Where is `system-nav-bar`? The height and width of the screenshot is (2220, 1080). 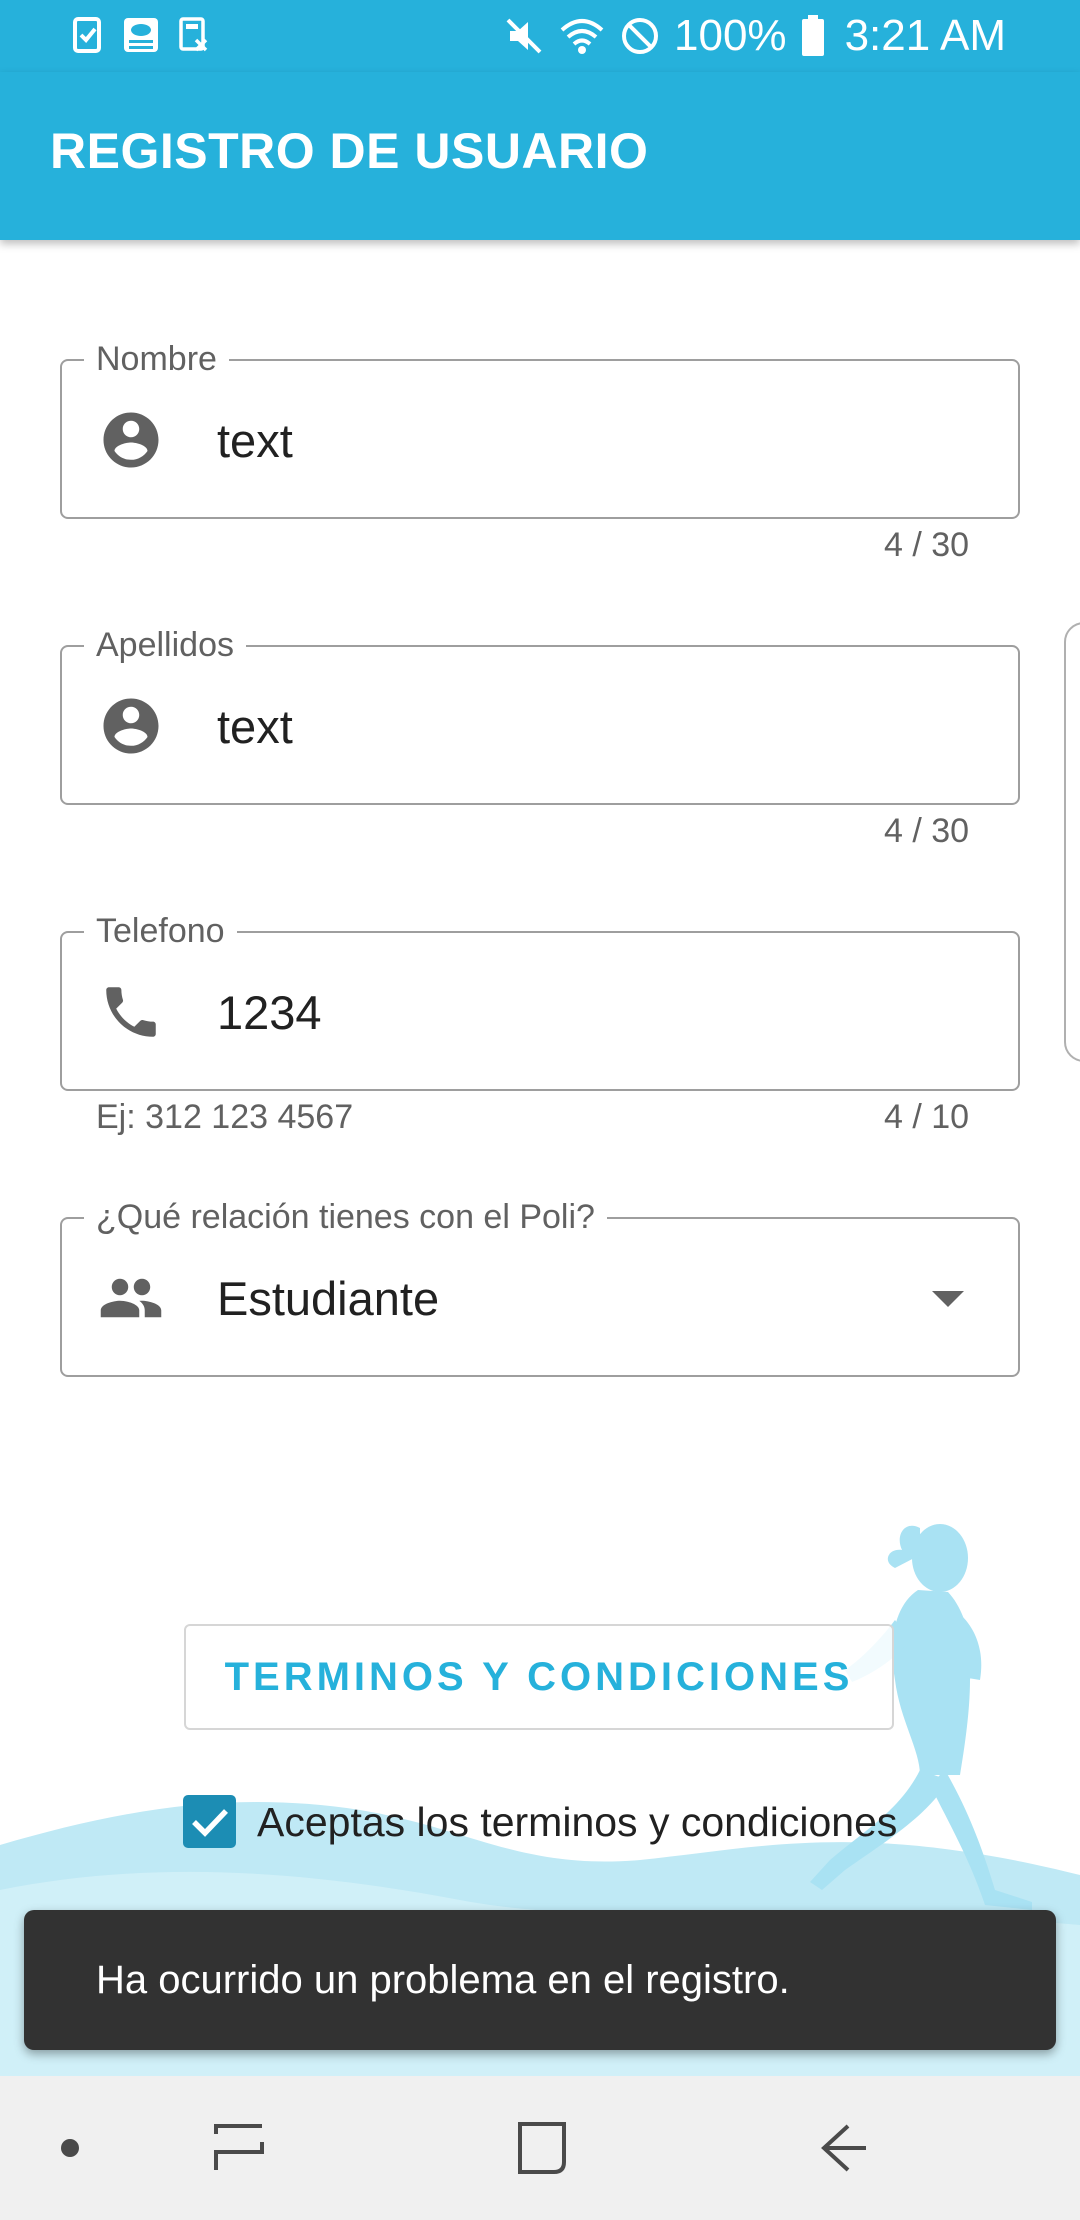 system-nav-bar is located at coordinates (540, 2148).